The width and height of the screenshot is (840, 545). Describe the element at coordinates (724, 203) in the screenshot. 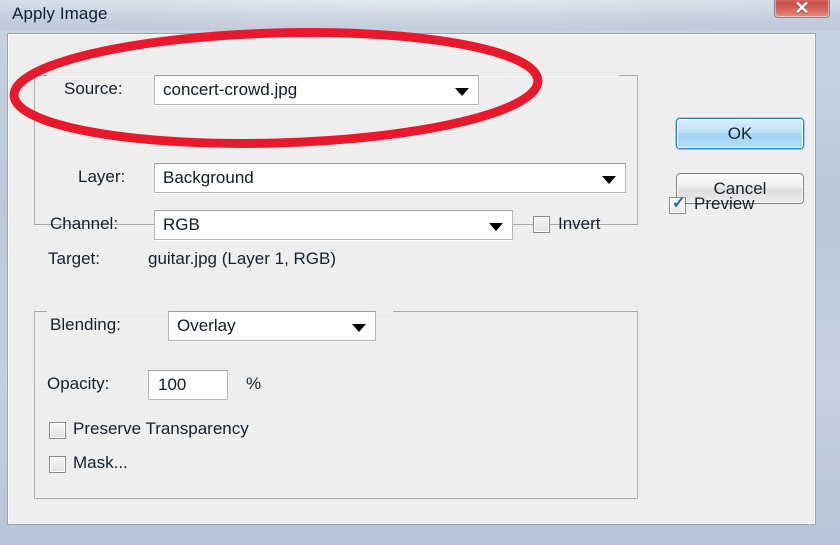

I see `preview-label: Preview` at that location.